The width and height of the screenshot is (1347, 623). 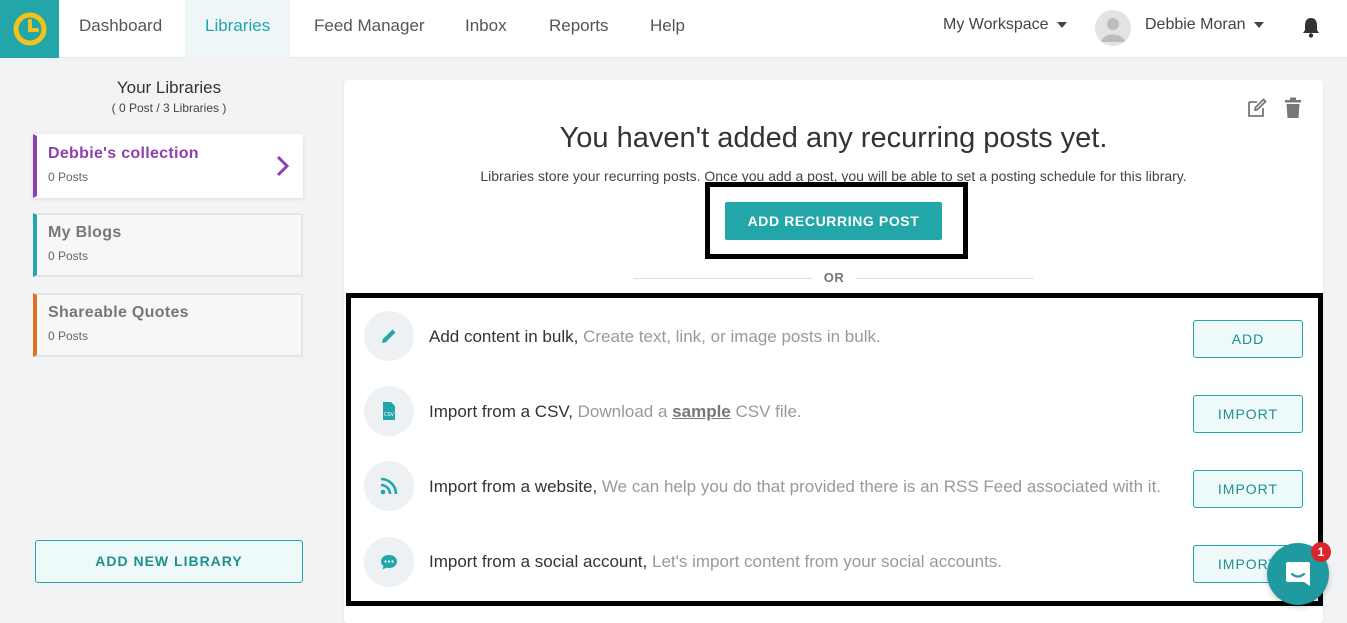 I want to click on option-title: Import from a website,, so click(x=513, y=486).